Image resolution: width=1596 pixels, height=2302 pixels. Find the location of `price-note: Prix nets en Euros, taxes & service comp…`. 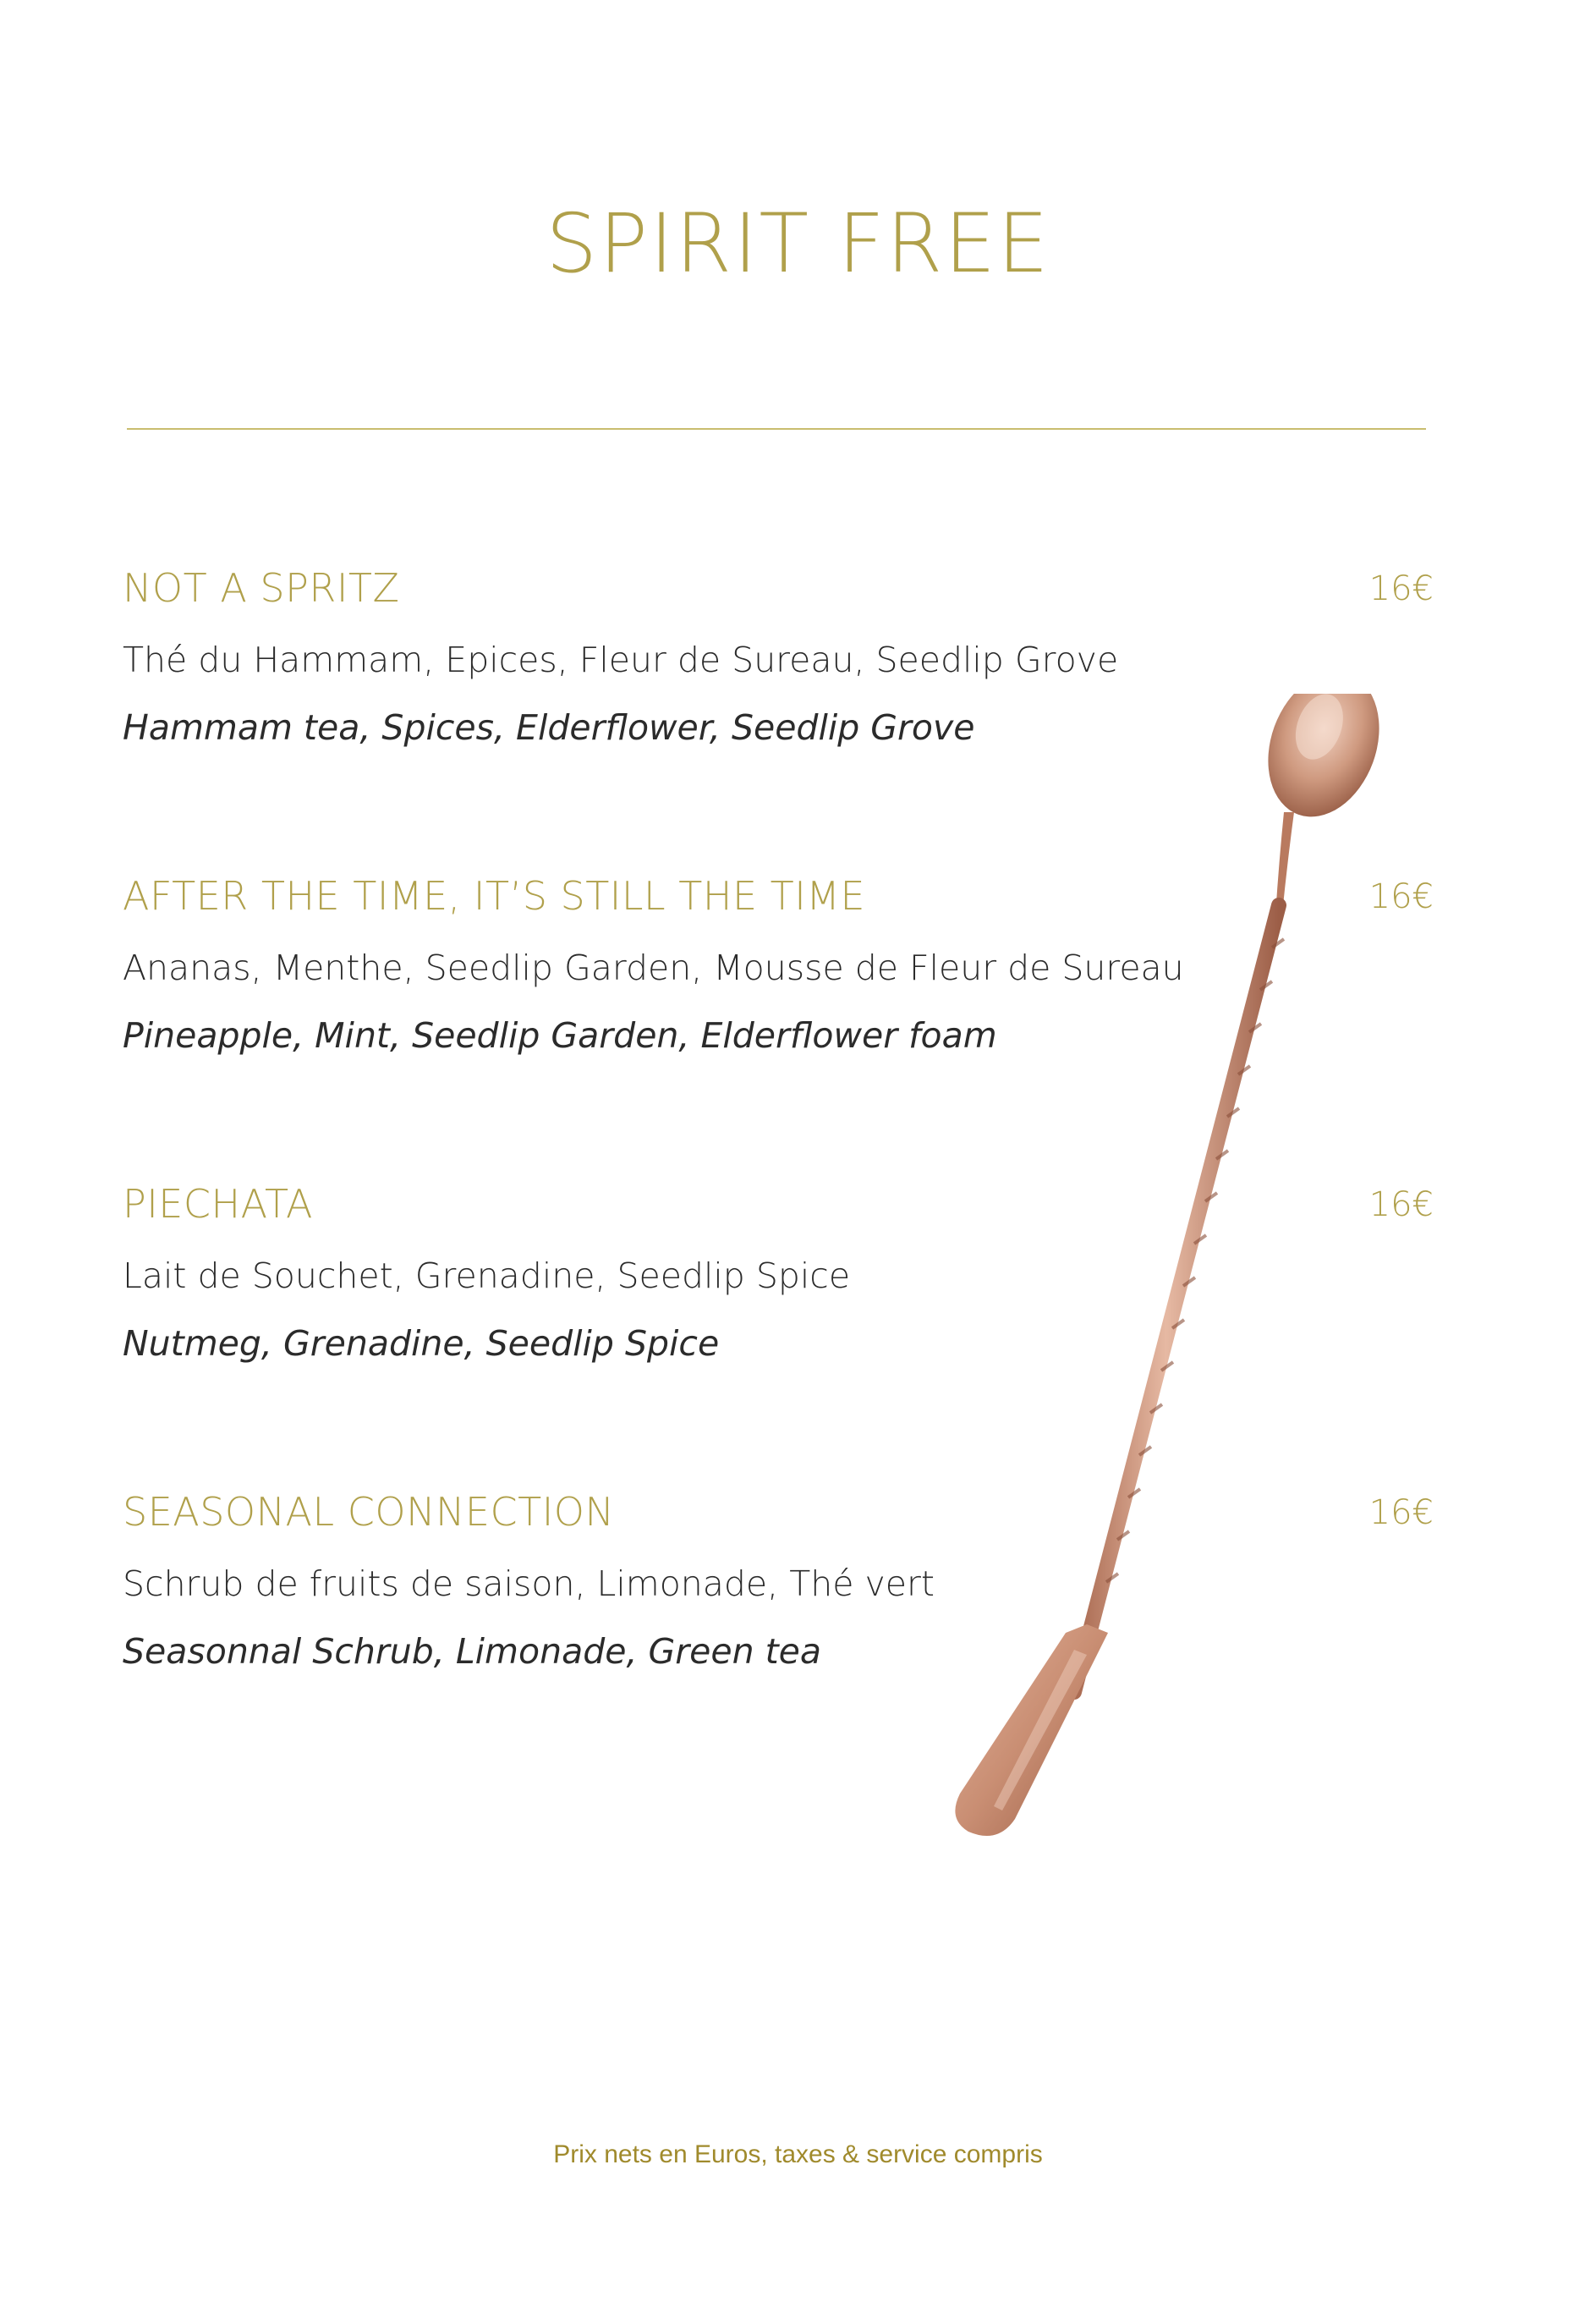

price-note: Prix nets en Euros, taxes & service comp… is located at coordinates (798, 2154).